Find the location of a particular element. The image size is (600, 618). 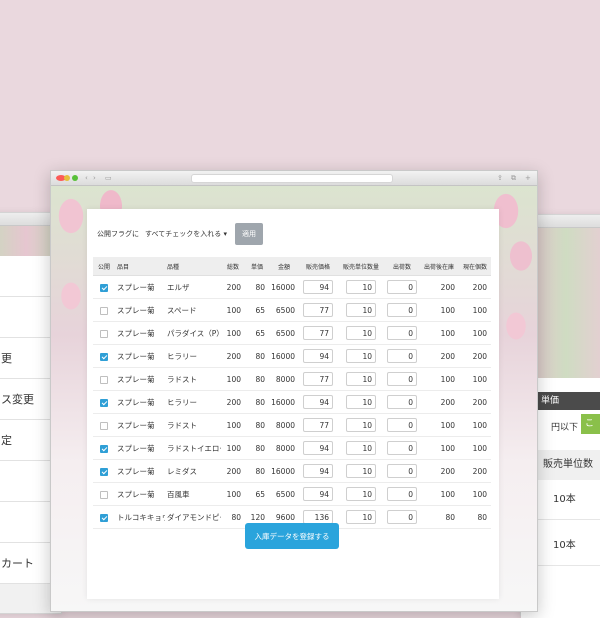

col-header-sale-unit: 販売単位数量 is located at coordinates (361, 266).